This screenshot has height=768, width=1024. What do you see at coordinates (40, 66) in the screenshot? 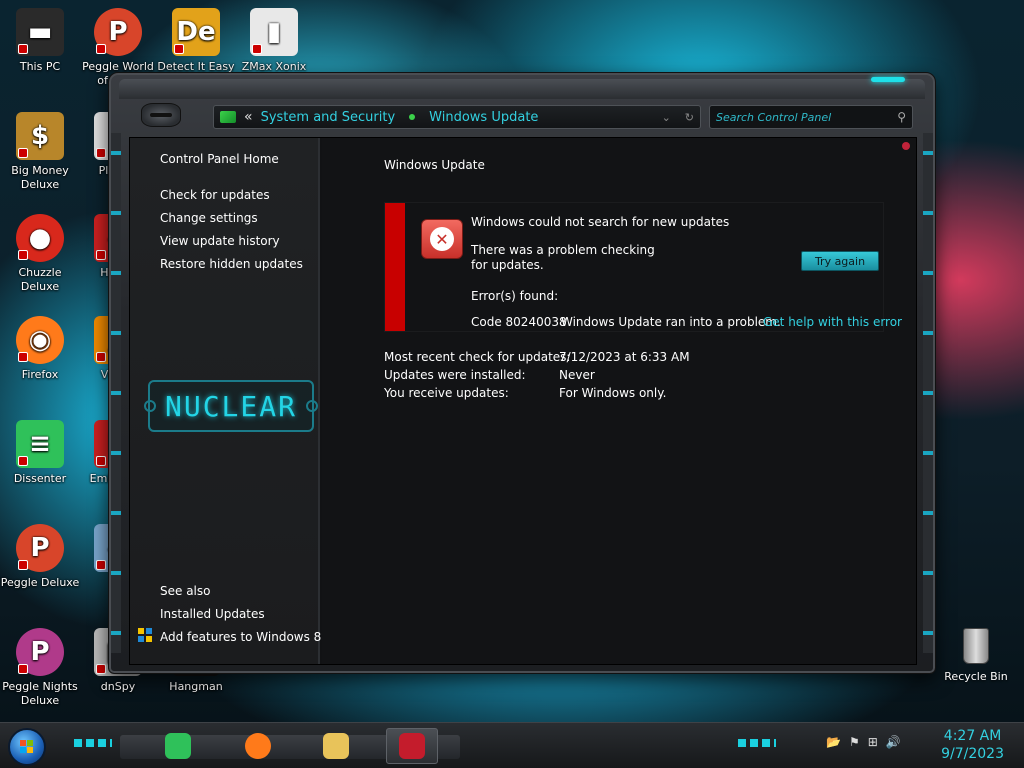
I see `desktop-shortcut-label: This PC` at bounding box center [40, 66].